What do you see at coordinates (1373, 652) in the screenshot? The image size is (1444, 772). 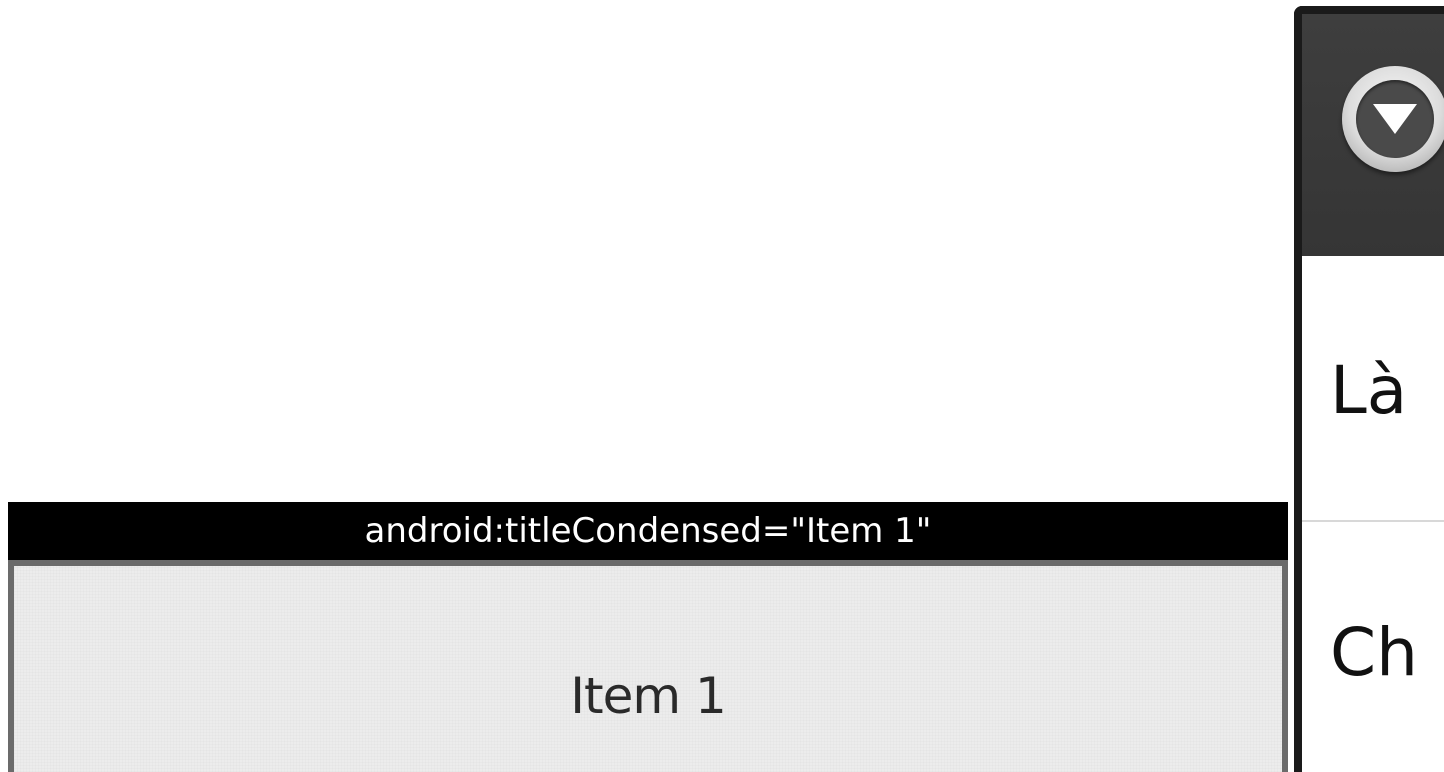 I see `dialog-option-2: Ch` at bounding box center [1373, 652].